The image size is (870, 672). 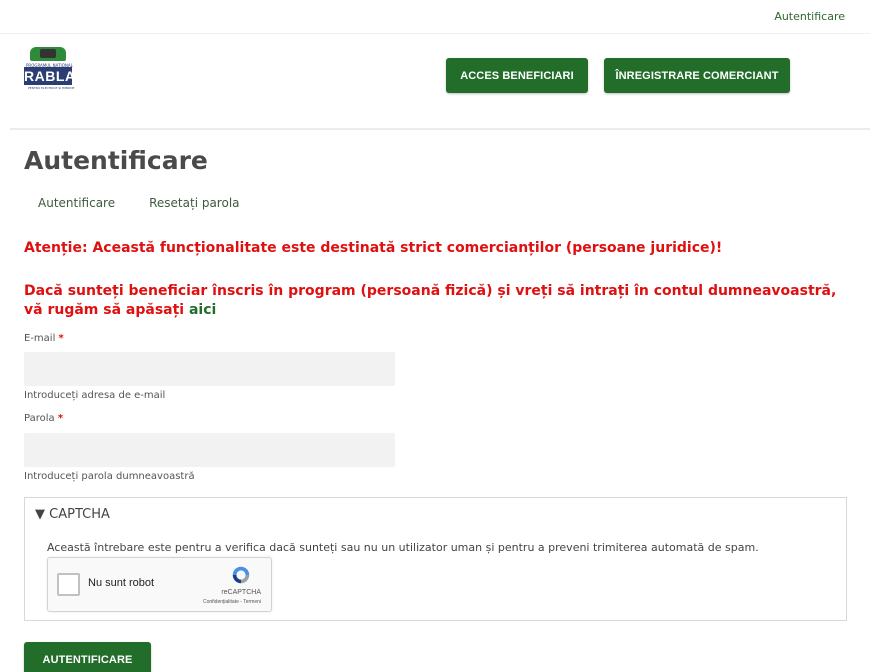 What do you see at coordinates (61, 338) in the screenshot?
I see `email-required-mark: *` at bounding box center [61, 338].